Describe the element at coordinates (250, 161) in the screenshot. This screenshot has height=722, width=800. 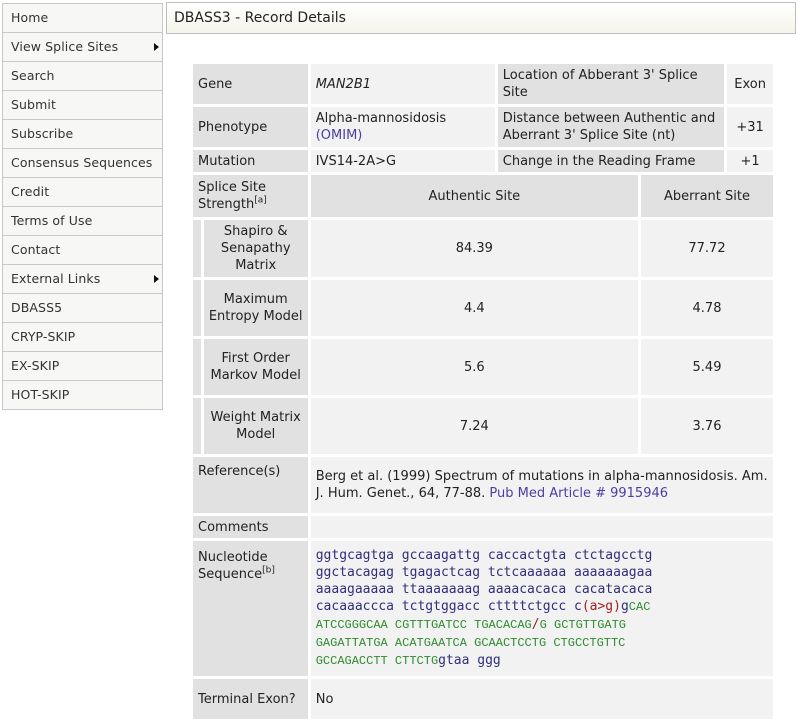
I see `mutation-label: Mutation` at that location.